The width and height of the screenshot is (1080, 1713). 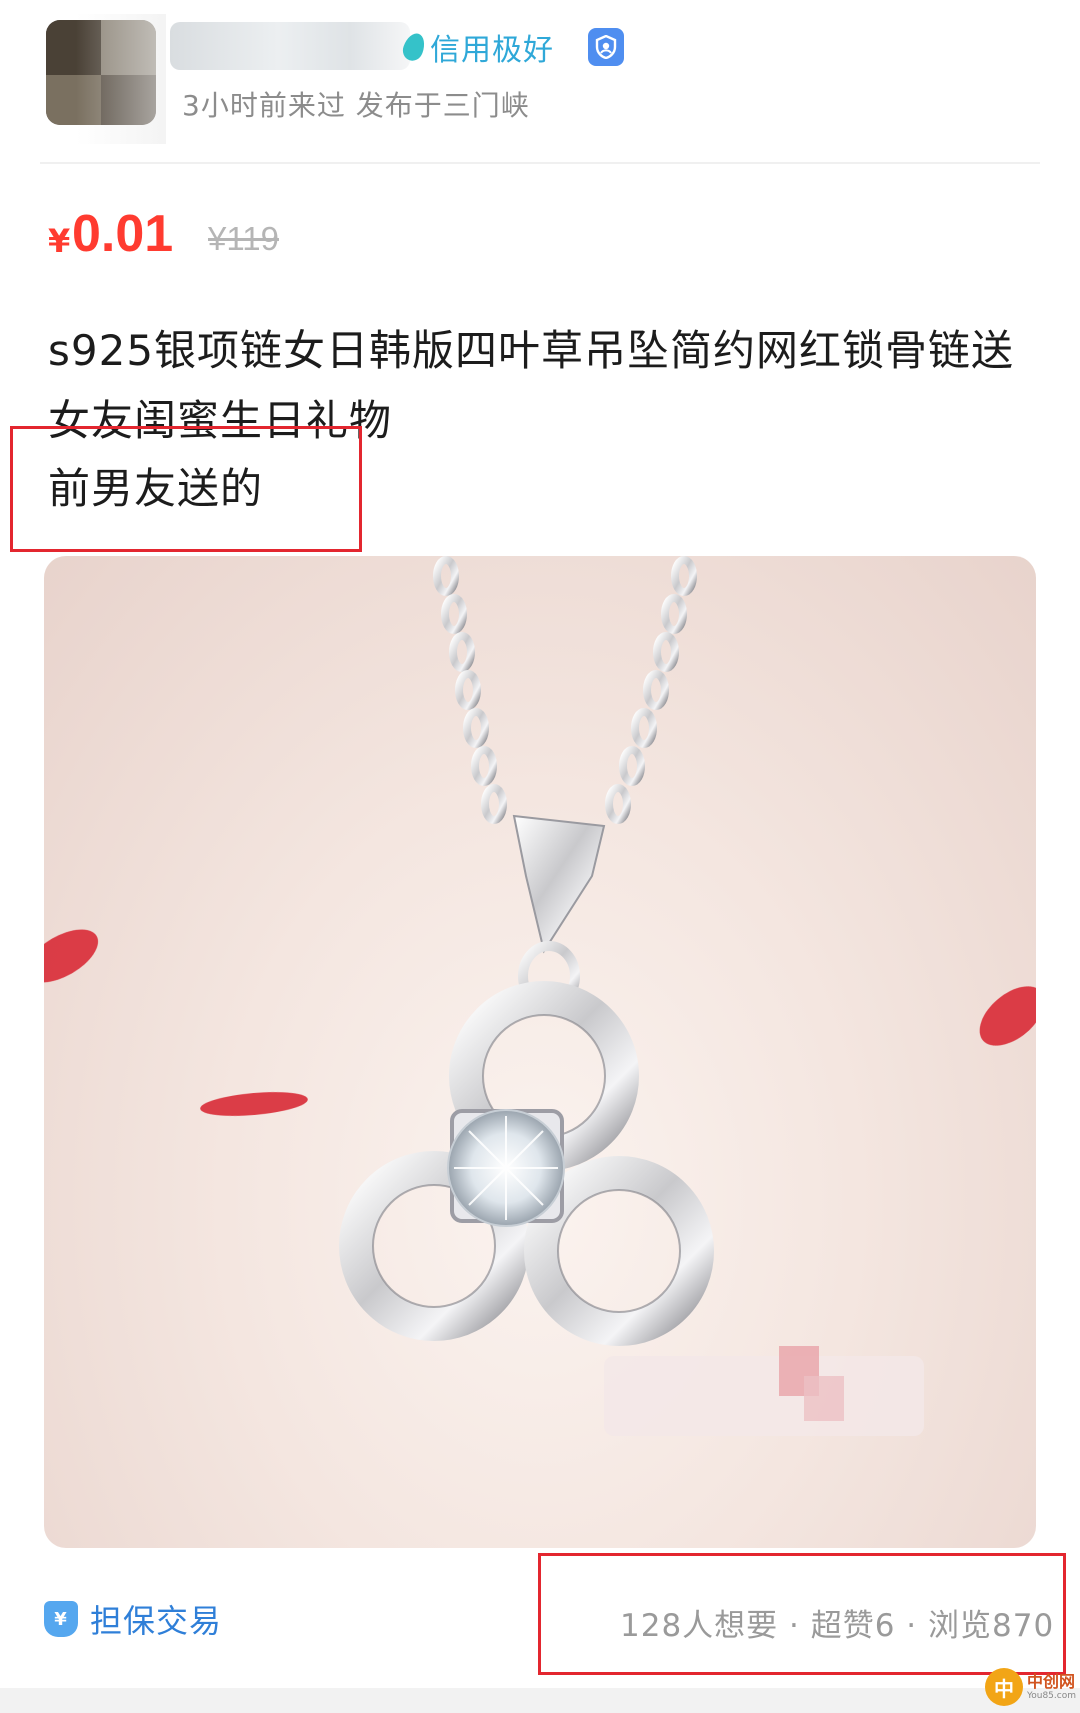 What do you see at coordinates (1050, 1681) in the screenshot?
I see `watermark-brand: 中创网` at bounding box center [1050, 1681].